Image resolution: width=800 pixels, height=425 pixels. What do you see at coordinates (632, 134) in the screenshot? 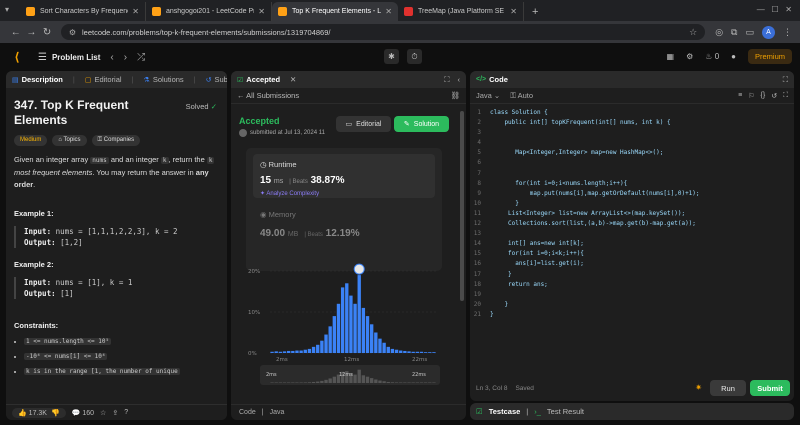
I see `code-line: 3` at bounding box center [632, 134].